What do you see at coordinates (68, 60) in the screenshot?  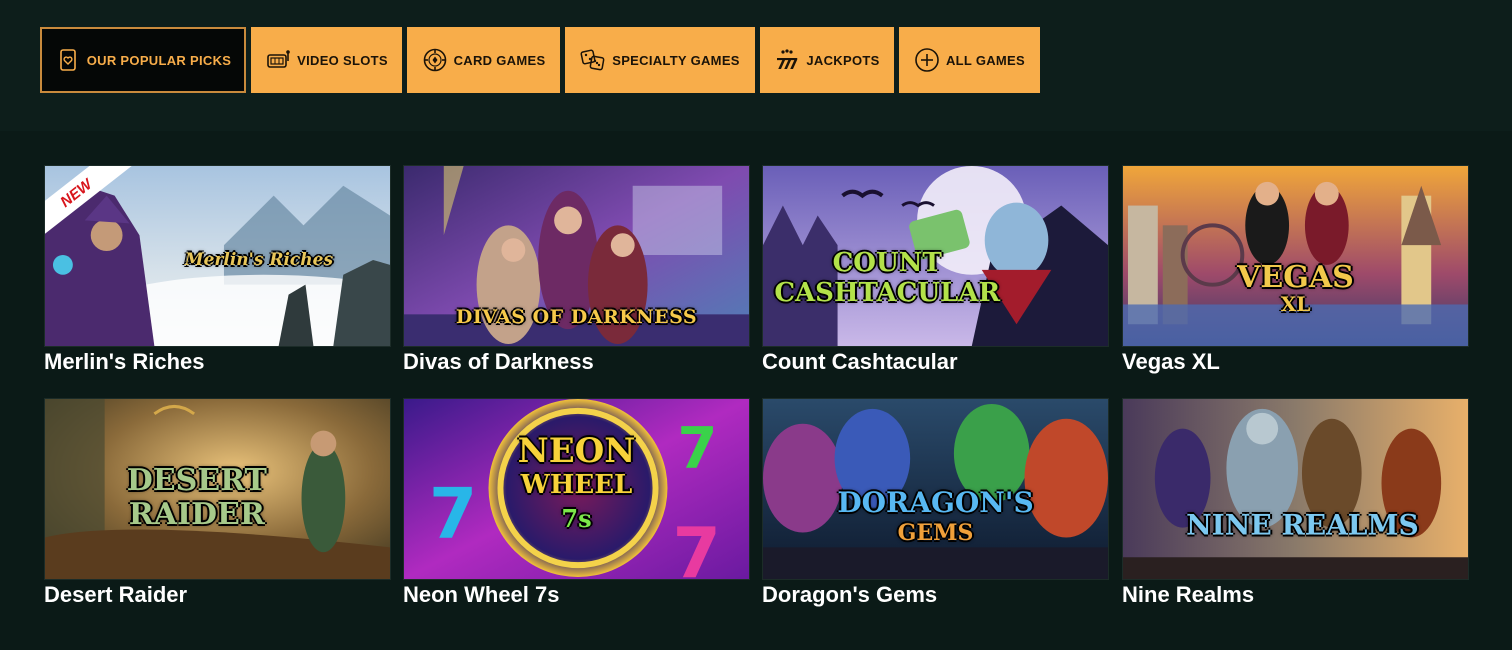 I see `heart-card-icon` at bounding box center [68, 60].